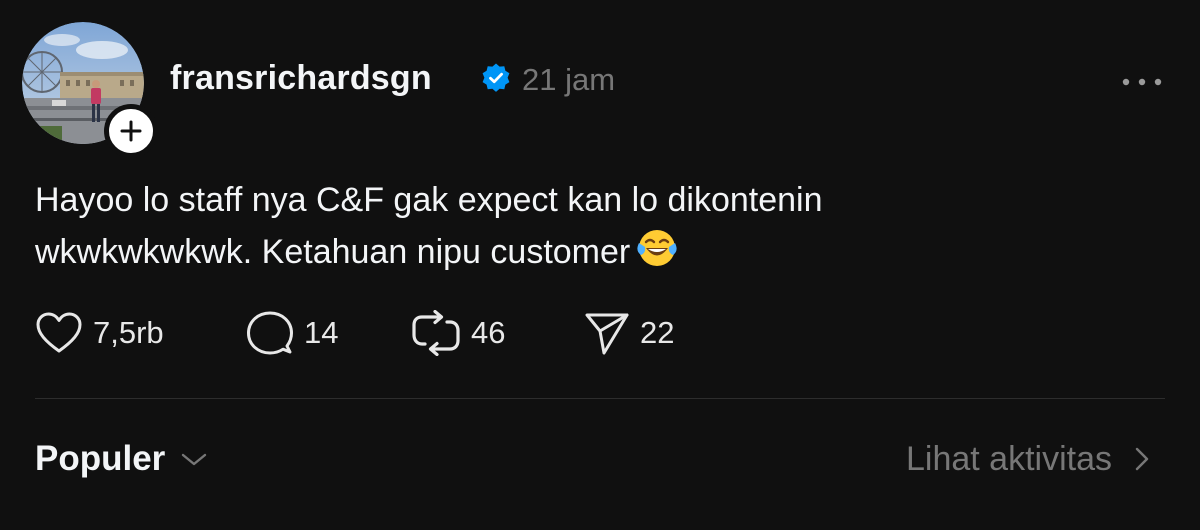 The height and width of the screenshot is (530, 1200). I want to click on chevron-down-icon, so click(194, 459).